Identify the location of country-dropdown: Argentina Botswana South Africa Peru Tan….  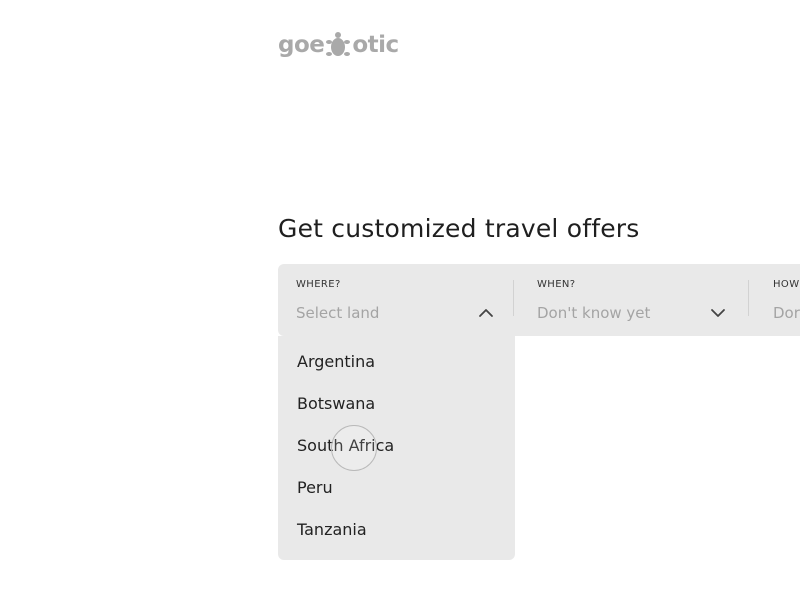
(396, 448).